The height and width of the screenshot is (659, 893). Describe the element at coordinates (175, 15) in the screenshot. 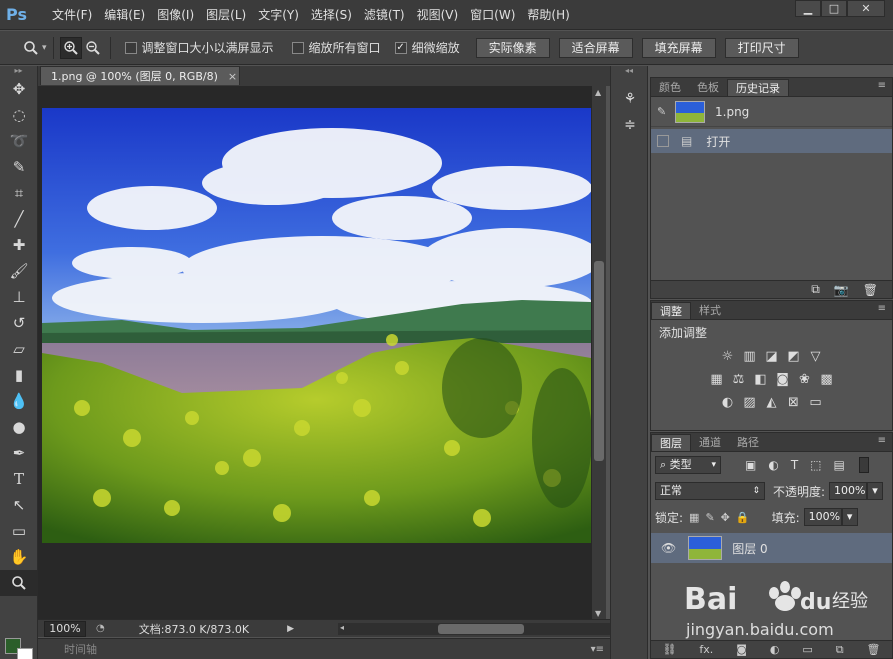

I see `menu-image: 图像(I)` at that location.